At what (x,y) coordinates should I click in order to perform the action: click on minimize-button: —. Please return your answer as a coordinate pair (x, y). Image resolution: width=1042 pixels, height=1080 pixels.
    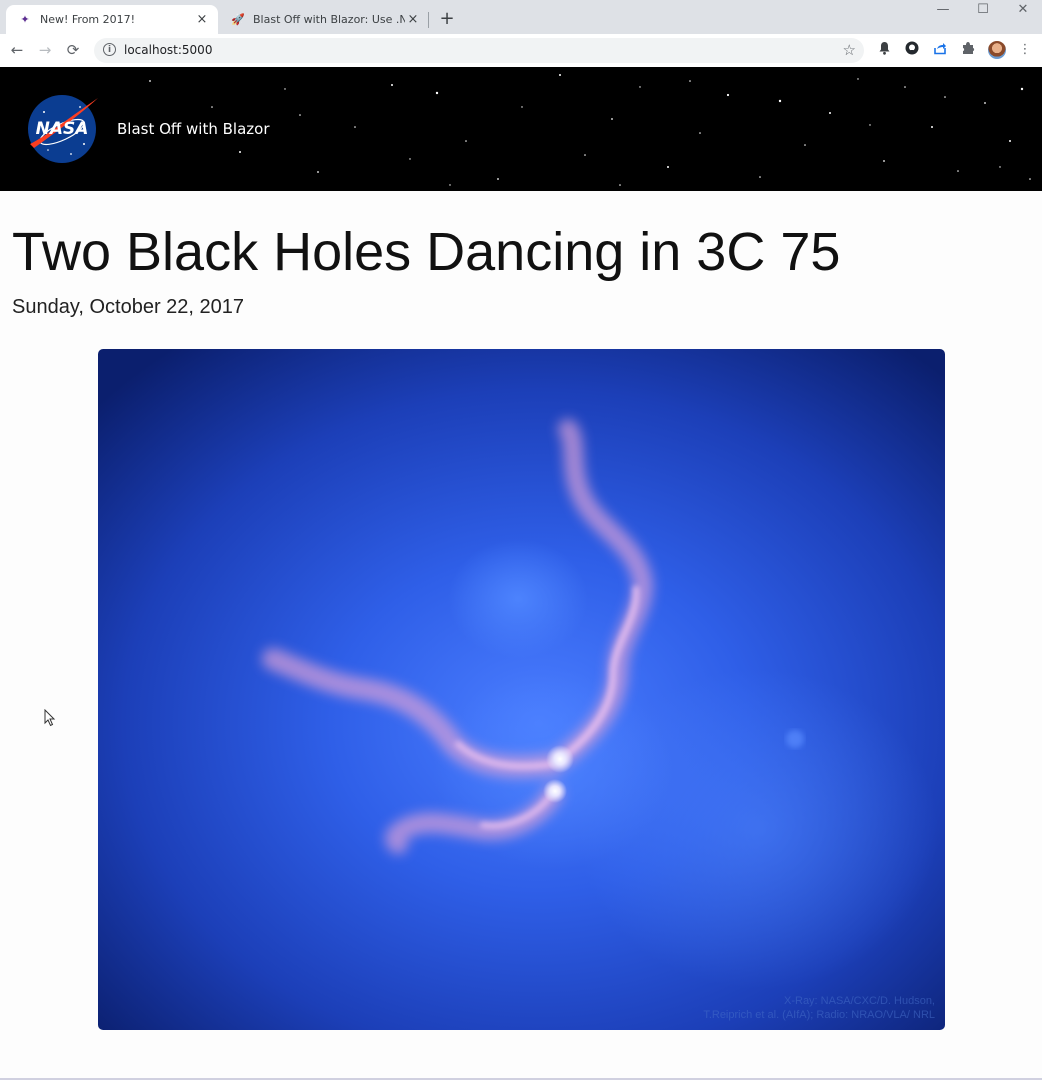
    Looking at the image, I should click on (943, 11).